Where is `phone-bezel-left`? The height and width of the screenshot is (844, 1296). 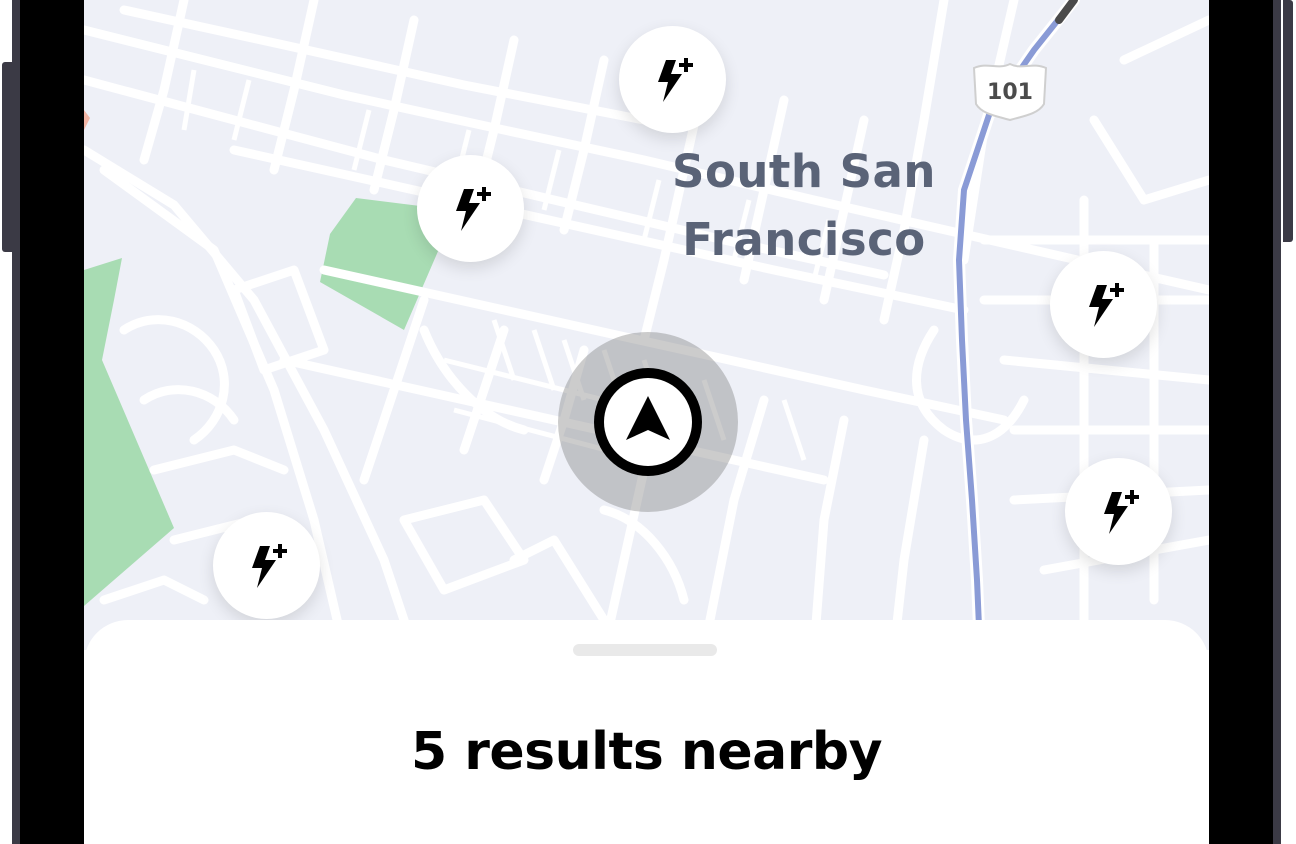
phone-bezel-left is located at coordinates (48, 422).